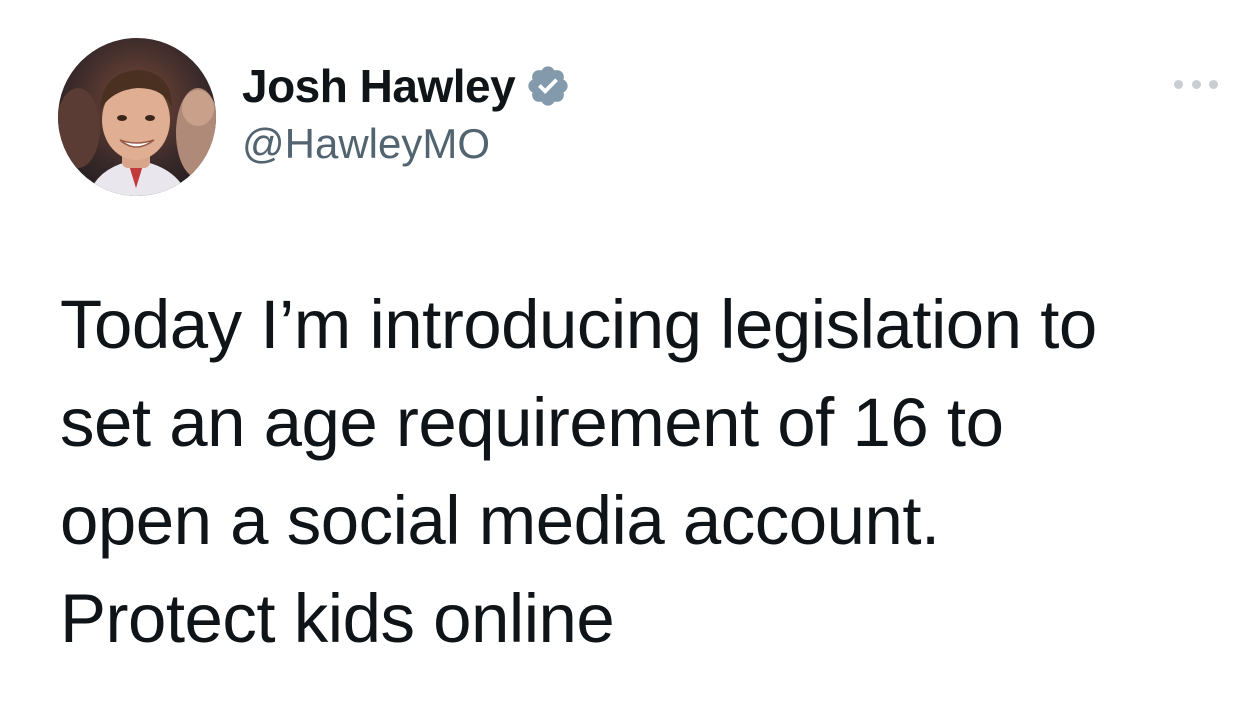 The height and width of the screenshot is (717, 1237). Describe the element at coordinates (500, 520) in the screenshot. I see `tweet-text-line: open a social media account.` at that location.